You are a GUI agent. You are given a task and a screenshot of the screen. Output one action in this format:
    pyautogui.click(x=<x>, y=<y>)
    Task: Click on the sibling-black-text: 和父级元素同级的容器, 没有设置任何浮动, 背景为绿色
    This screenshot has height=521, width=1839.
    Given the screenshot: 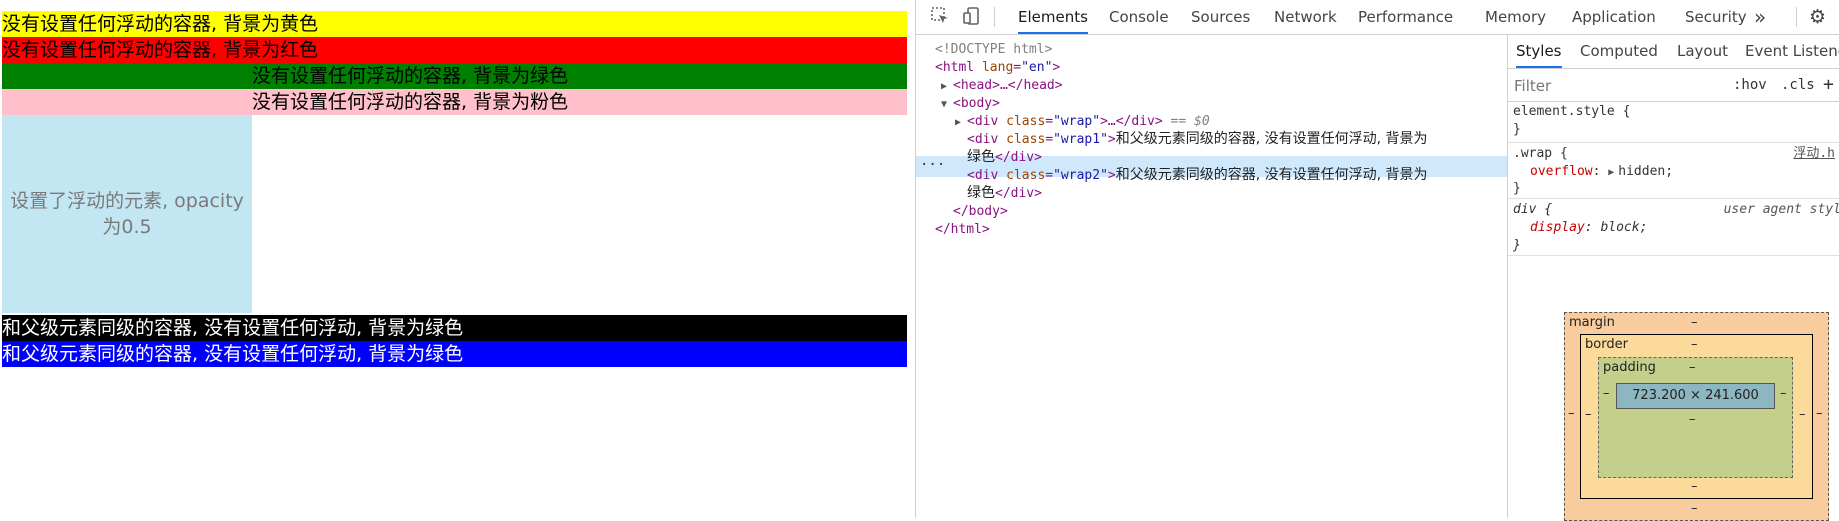 What is the action you would take?
    pyautogui.click(x=233, y=328)
    